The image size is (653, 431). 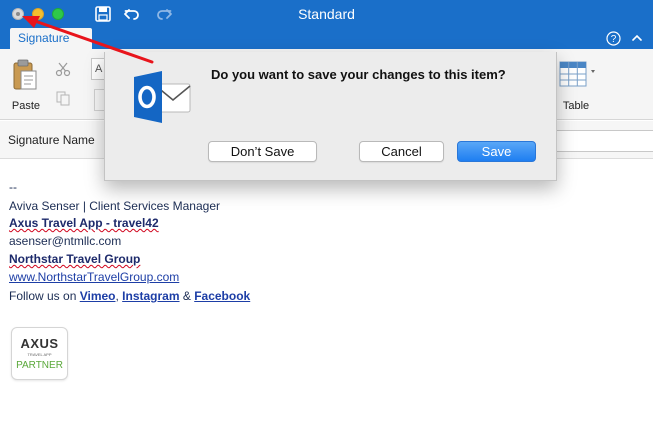 I want to click on axus-partner-badge: AXUS TRAVEL APP PARTNER, so click(x=39, y=353).